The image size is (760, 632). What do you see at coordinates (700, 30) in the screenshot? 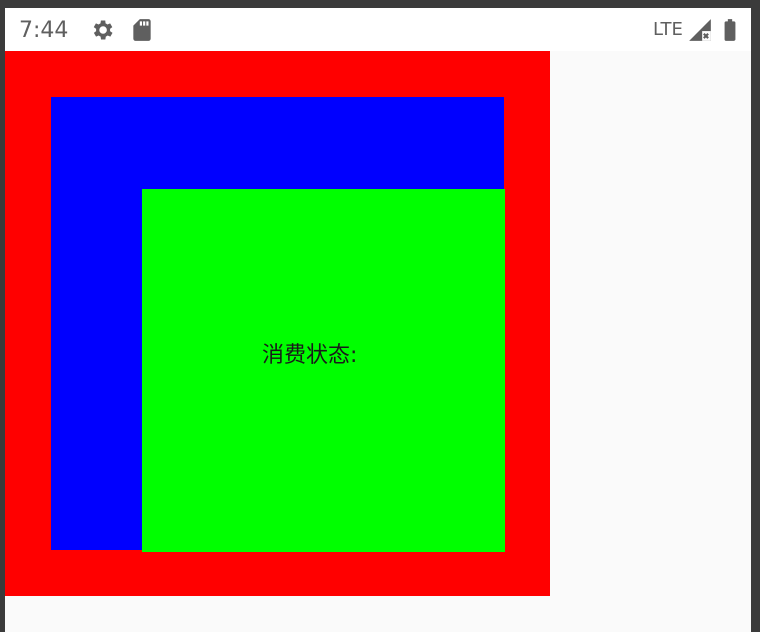
I see `signal-icon` at bounding box center [700, 30].